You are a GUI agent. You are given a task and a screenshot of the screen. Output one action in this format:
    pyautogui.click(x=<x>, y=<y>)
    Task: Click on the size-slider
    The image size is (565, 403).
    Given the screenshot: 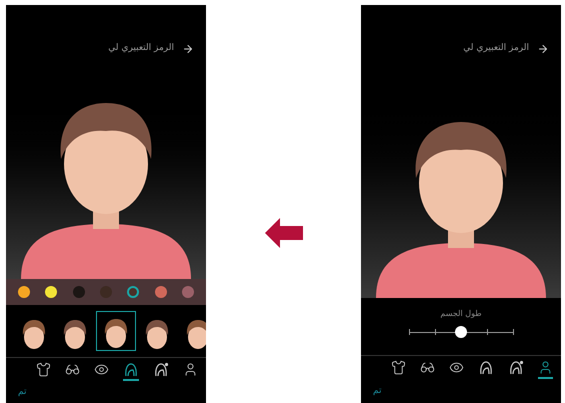 What is the action you would take?
    pyautogui.click(x=461, y=332)
    